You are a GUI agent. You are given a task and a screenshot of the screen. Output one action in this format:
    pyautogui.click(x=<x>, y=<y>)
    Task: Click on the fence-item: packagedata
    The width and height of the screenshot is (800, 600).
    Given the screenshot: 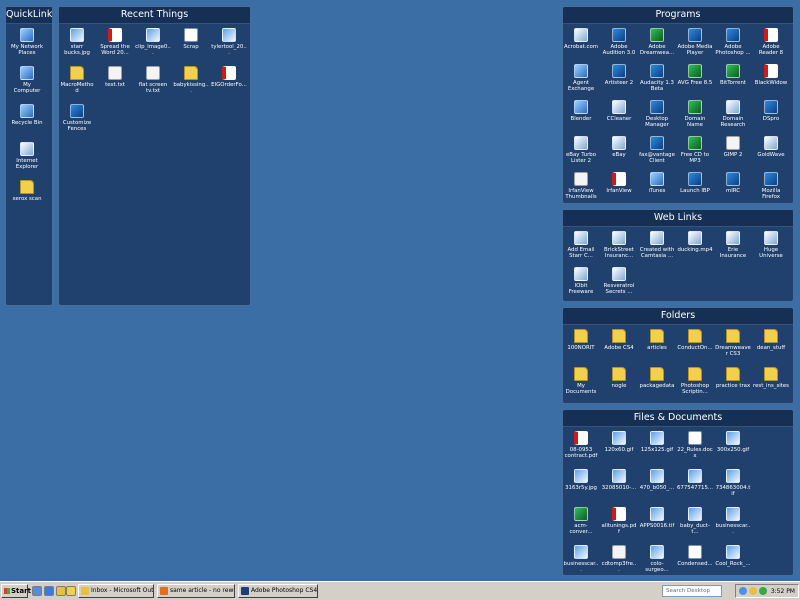 What is the action you would take?
    pyautogui.click(x=657, y=377)
    